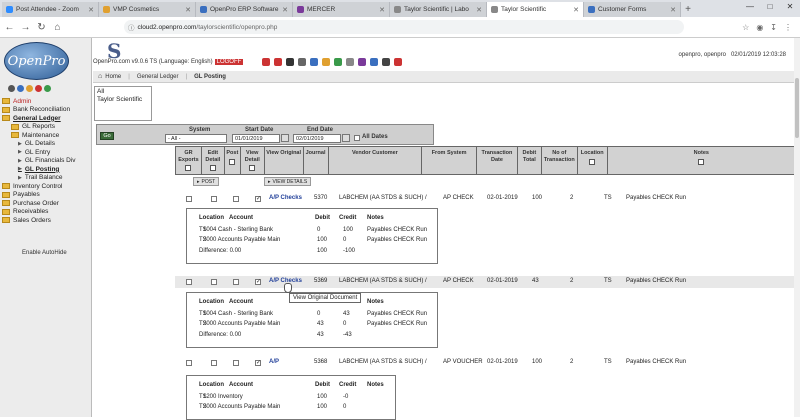 Image resolution: width=800 pixels, height=420 pixels. I want to click on forward-tool-icon, so click(278, 62).